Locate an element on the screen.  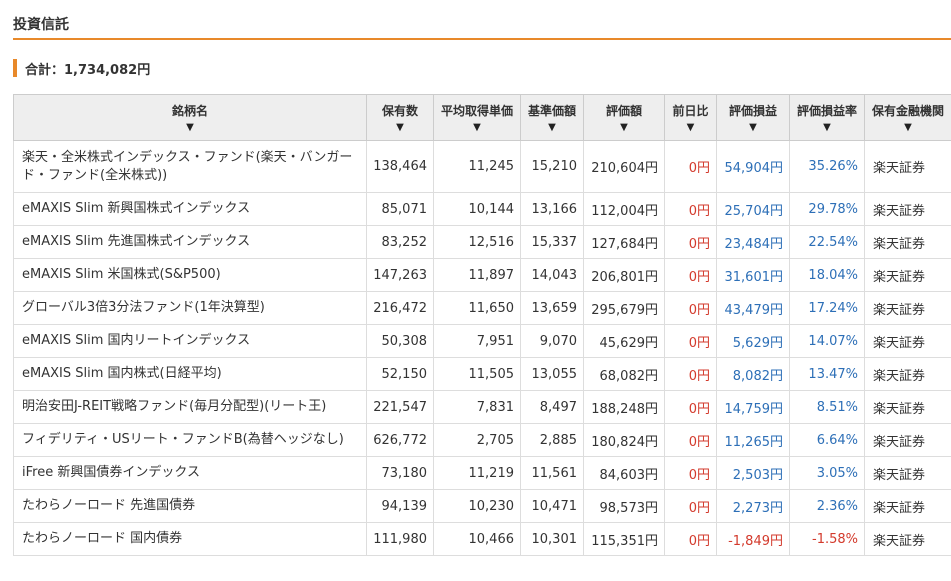
total-summary: 合計：1,734,082円 is located at coordinates (81, 68).